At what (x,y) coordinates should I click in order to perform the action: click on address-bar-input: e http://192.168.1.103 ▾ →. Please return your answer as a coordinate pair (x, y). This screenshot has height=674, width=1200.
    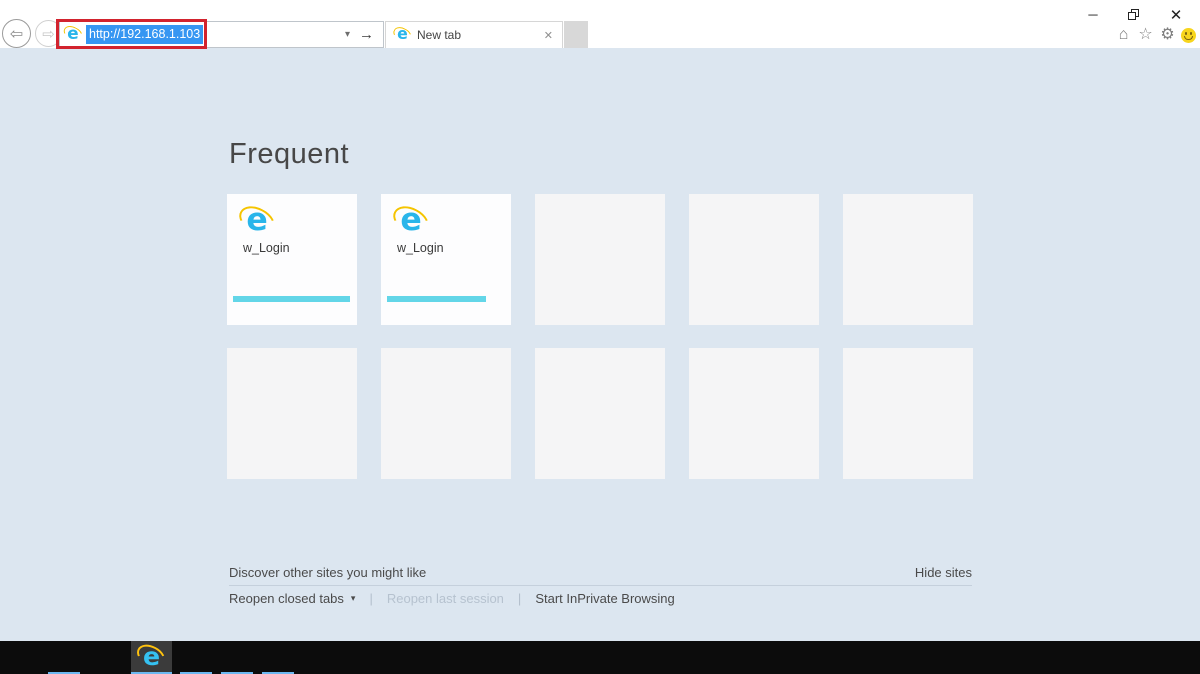
    Looking at the image, I should click on (221, 34).